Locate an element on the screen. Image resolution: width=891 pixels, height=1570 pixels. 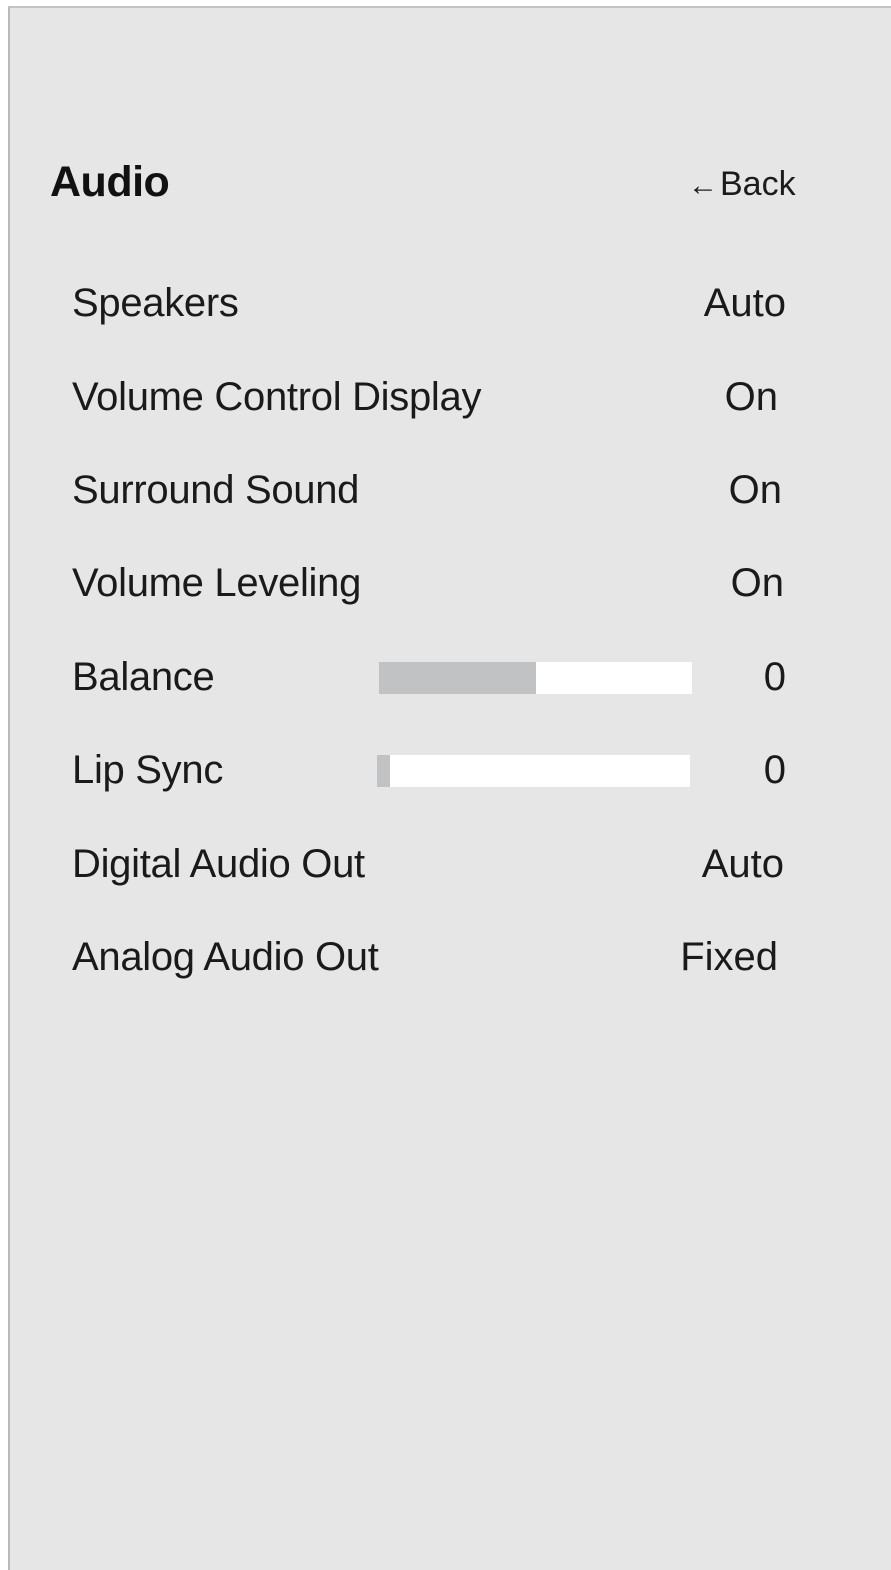
menu-item-volume-leveling: Volume Leveling On is located at coordinates (450, 581).